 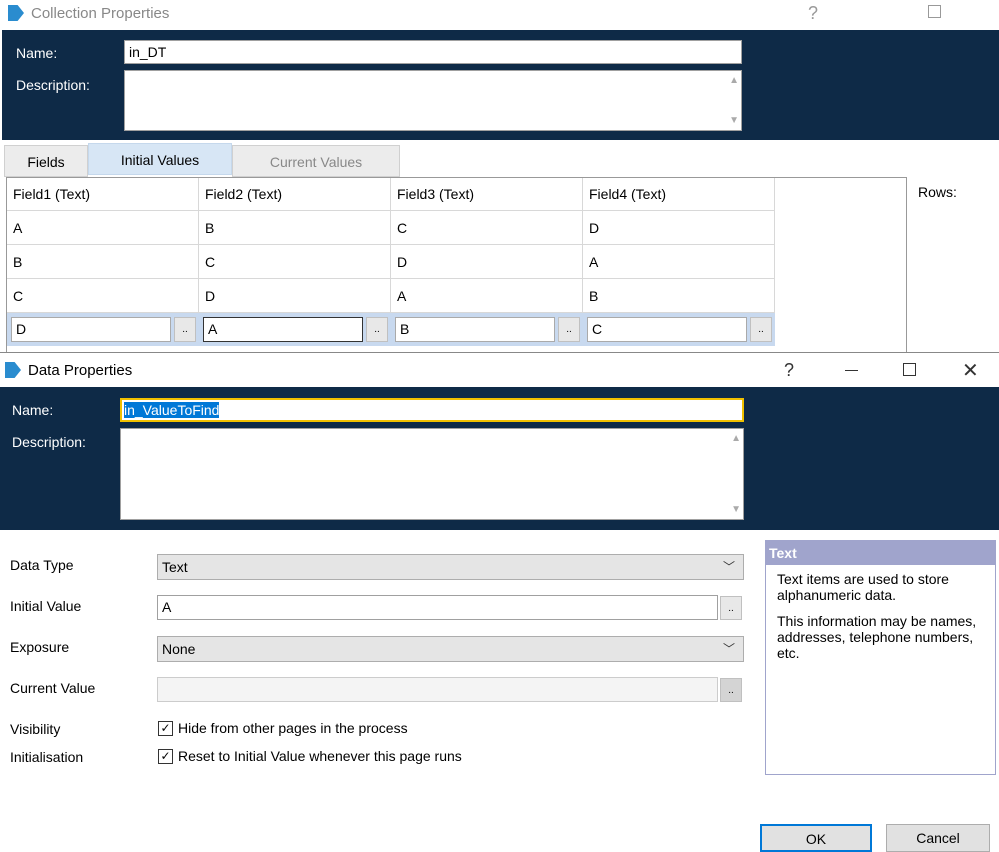 I want to click on column-header: Field2 (Text), so click(x=295, y=194).